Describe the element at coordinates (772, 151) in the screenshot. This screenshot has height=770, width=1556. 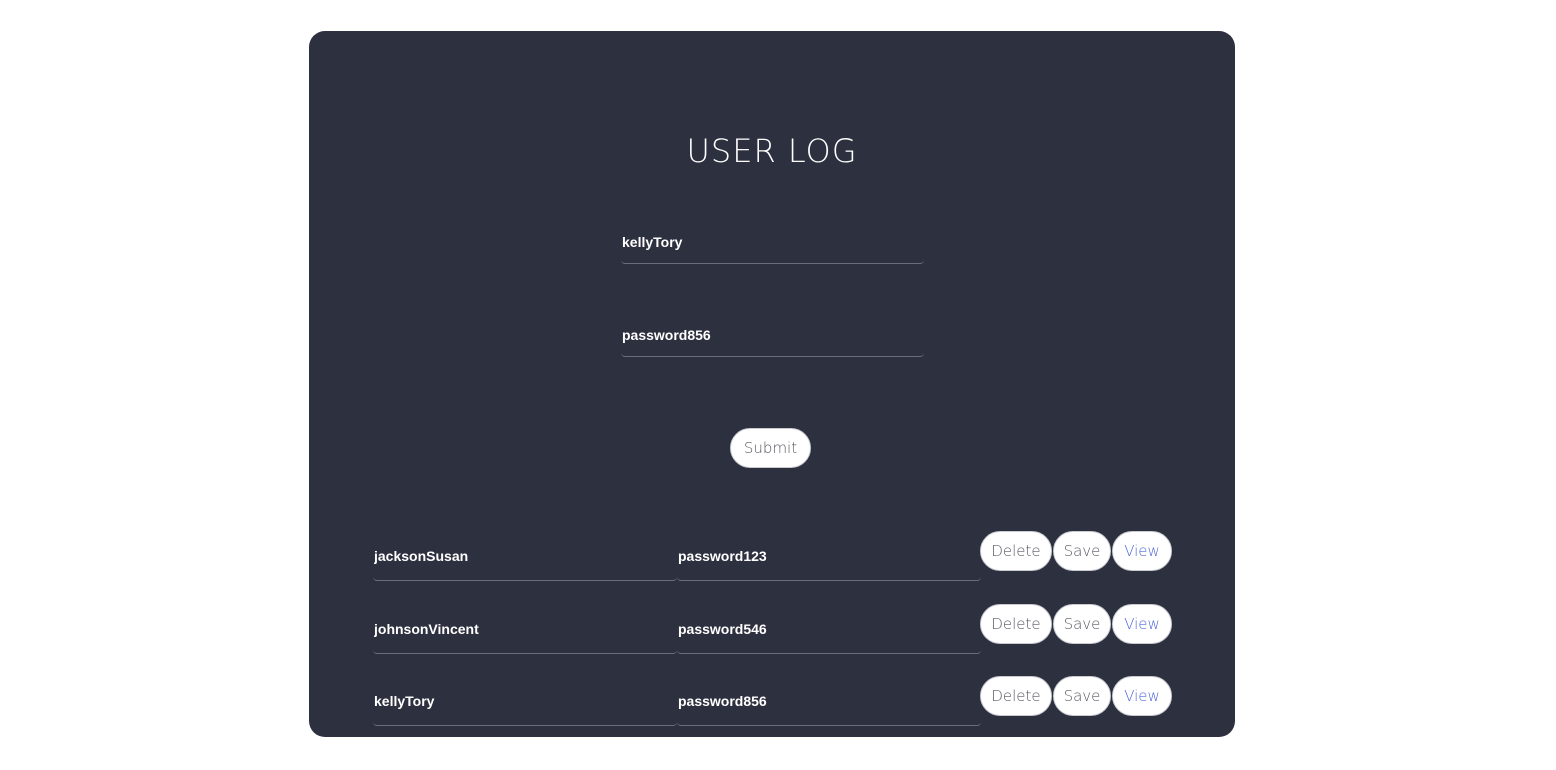
I see `page-title: USER LOG` at that location.